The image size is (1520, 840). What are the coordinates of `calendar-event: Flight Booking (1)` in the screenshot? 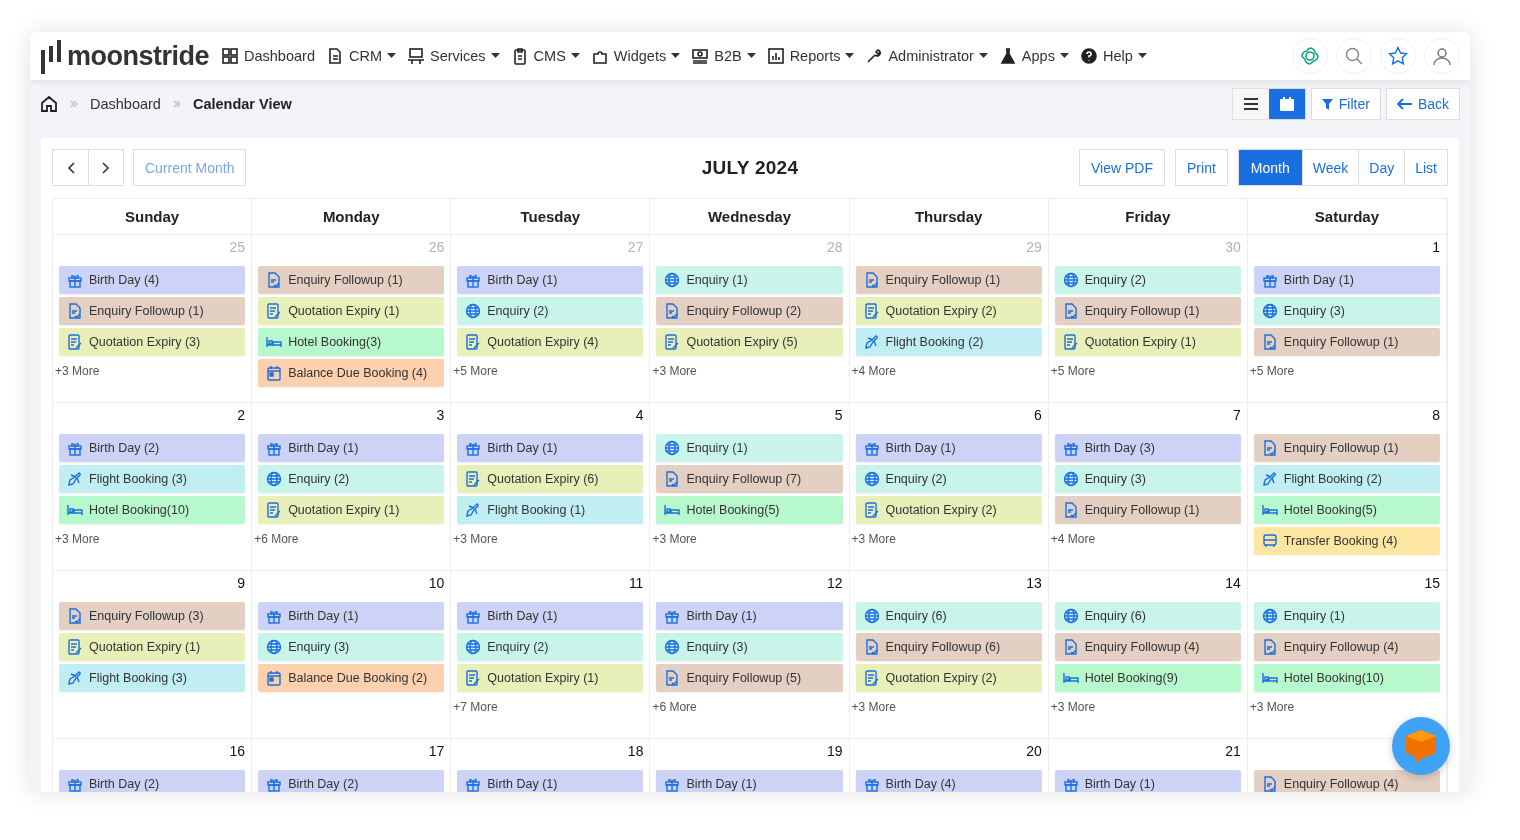 It's located at (550, 510).